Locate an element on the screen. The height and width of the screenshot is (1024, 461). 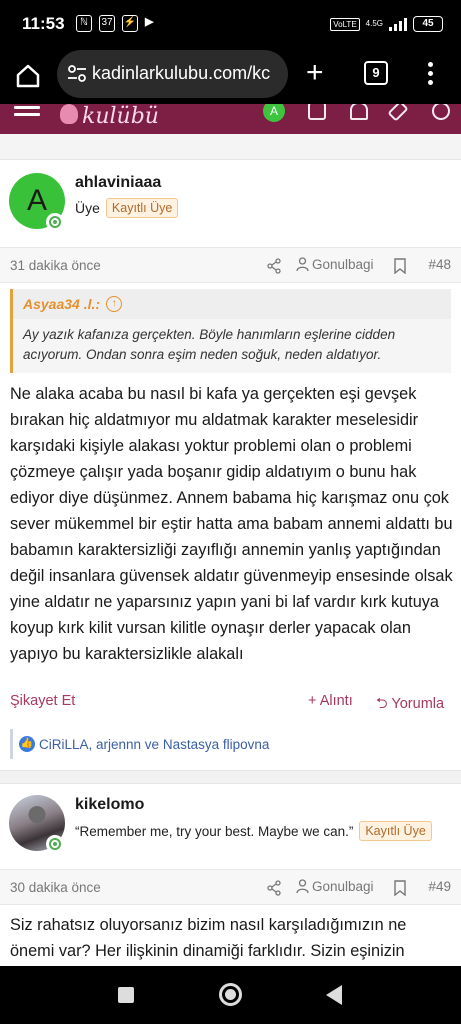
search-icon is located at coordinates (441, 112).